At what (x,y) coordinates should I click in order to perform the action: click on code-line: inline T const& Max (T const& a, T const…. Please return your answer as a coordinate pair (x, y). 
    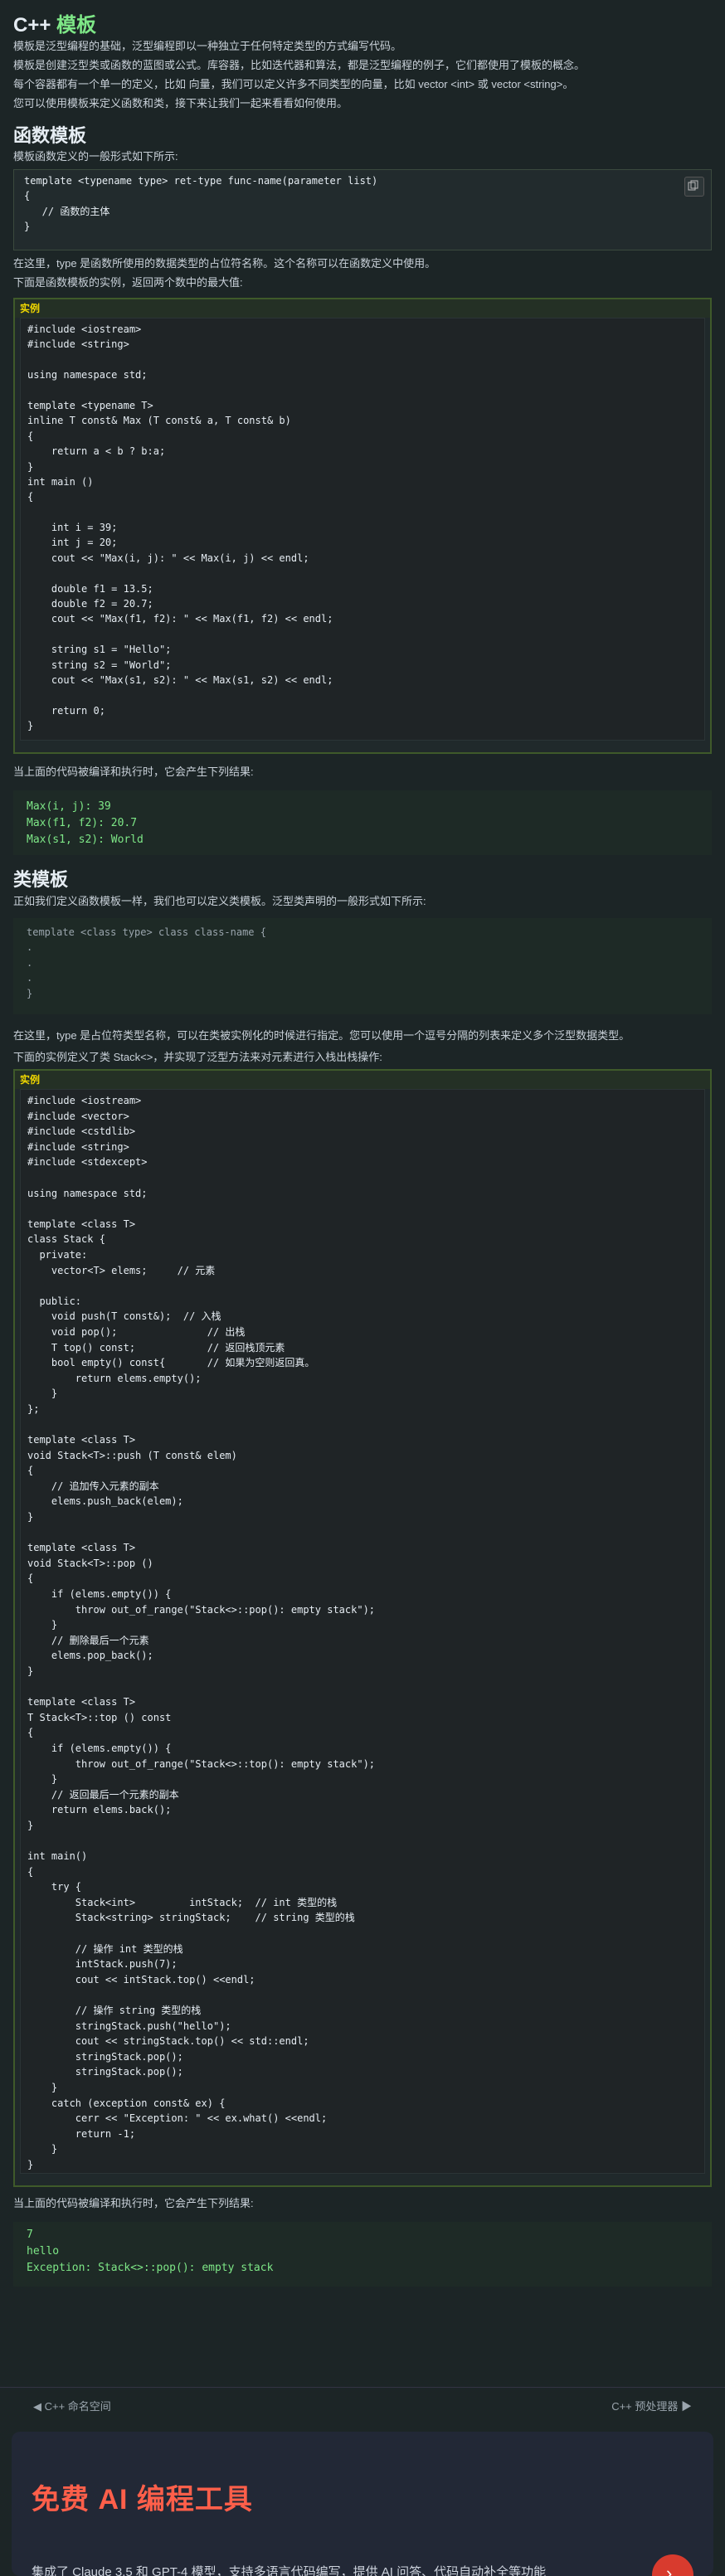
    Looking at the image, I should click on (159, 421).